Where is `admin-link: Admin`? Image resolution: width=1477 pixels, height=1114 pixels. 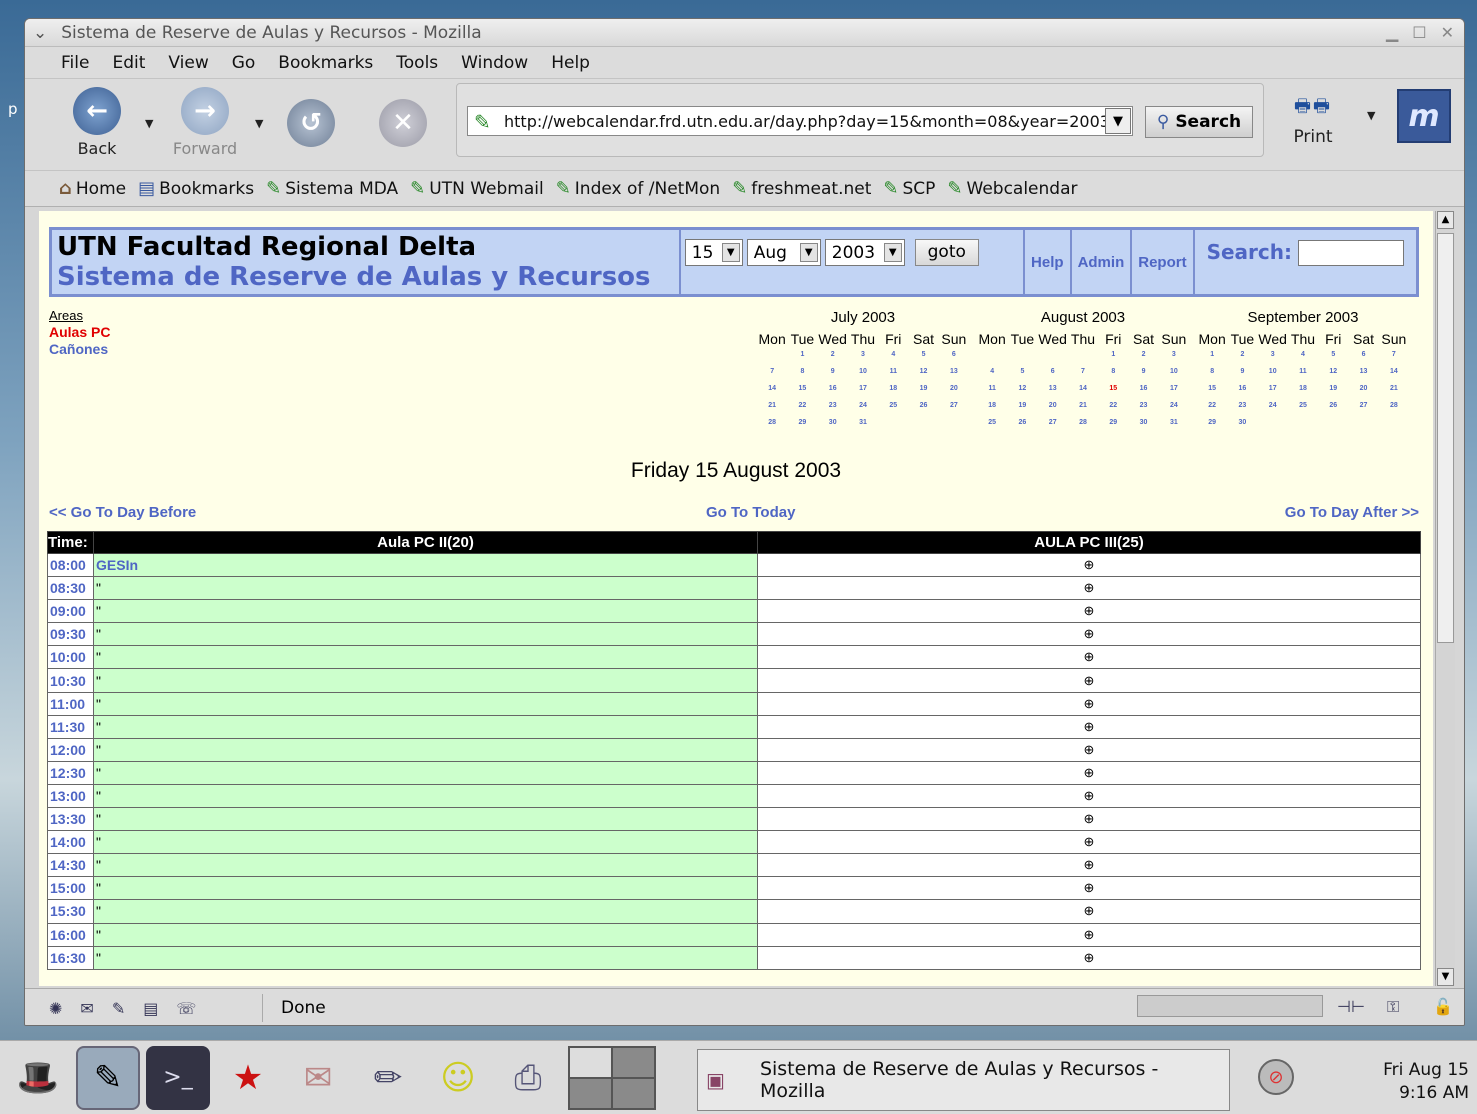
admin-link: Admin is located at coordinates (1102, 262).